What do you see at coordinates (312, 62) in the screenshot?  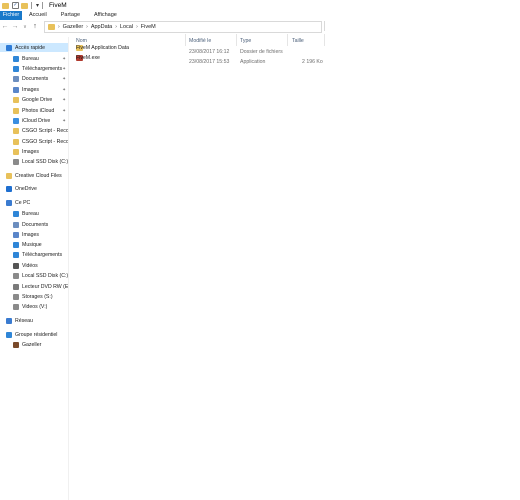 I see `file-size: 2 196 Ko` at bounding box center [312, 62].